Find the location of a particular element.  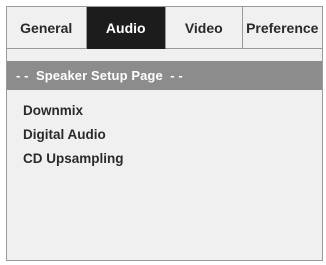

menu-item-downmix: Downmix is located at coordinates (73, 111).